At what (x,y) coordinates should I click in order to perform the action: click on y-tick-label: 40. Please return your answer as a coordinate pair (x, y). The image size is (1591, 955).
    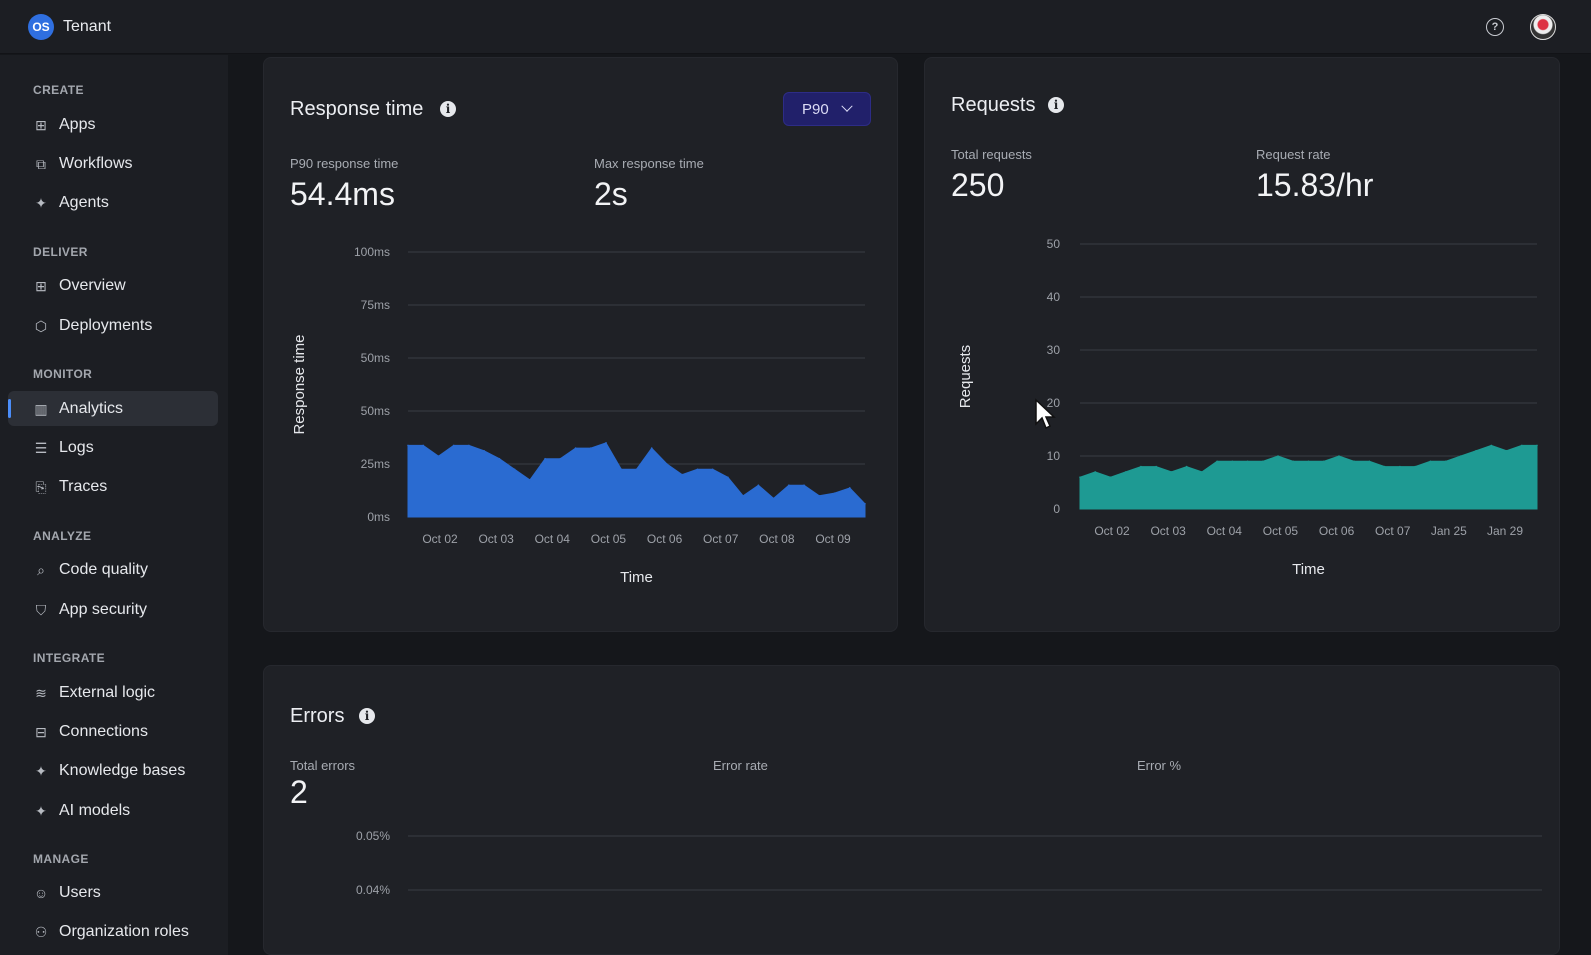
    Looking at the image, I should click on (1054, 297).